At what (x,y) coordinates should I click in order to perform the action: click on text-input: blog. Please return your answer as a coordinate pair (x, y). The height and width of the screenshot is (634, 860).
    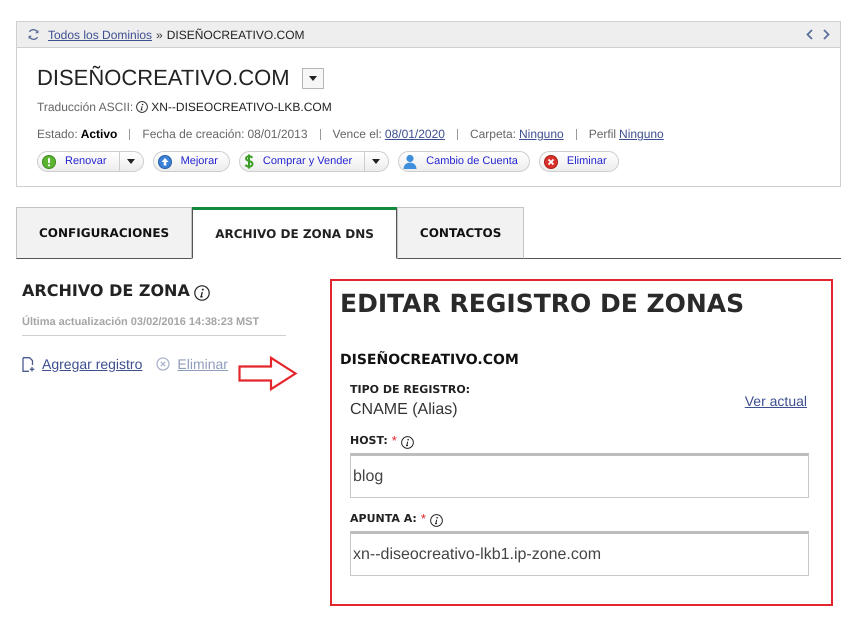
    Looking at the image, I should click on (579, 475).